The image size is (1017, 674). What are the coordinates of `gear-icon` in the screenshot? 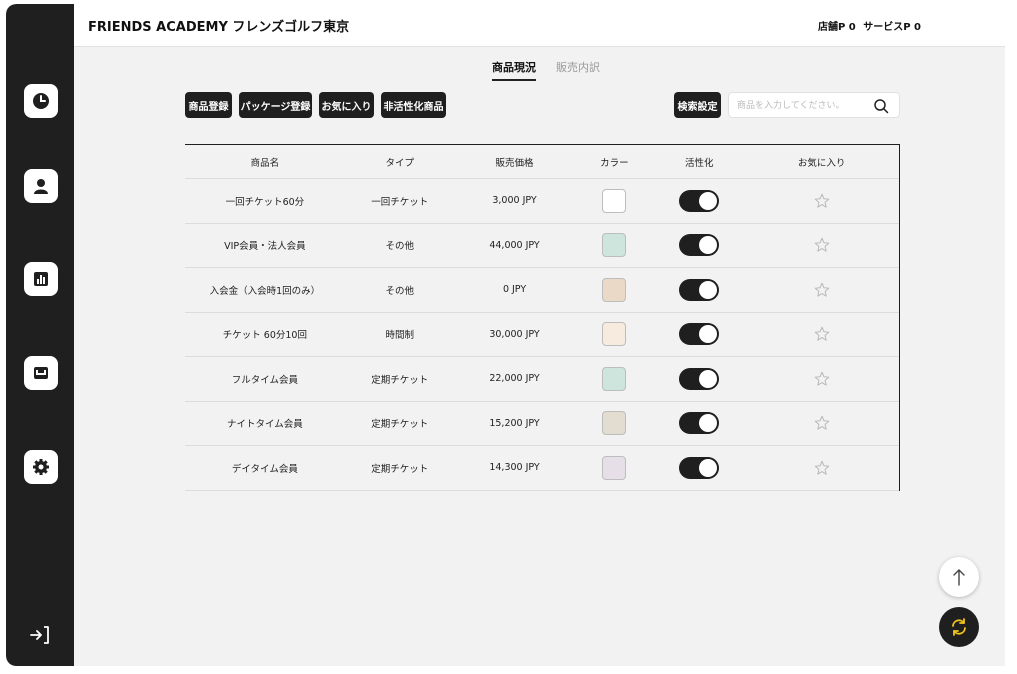 It's located at (41, 467).